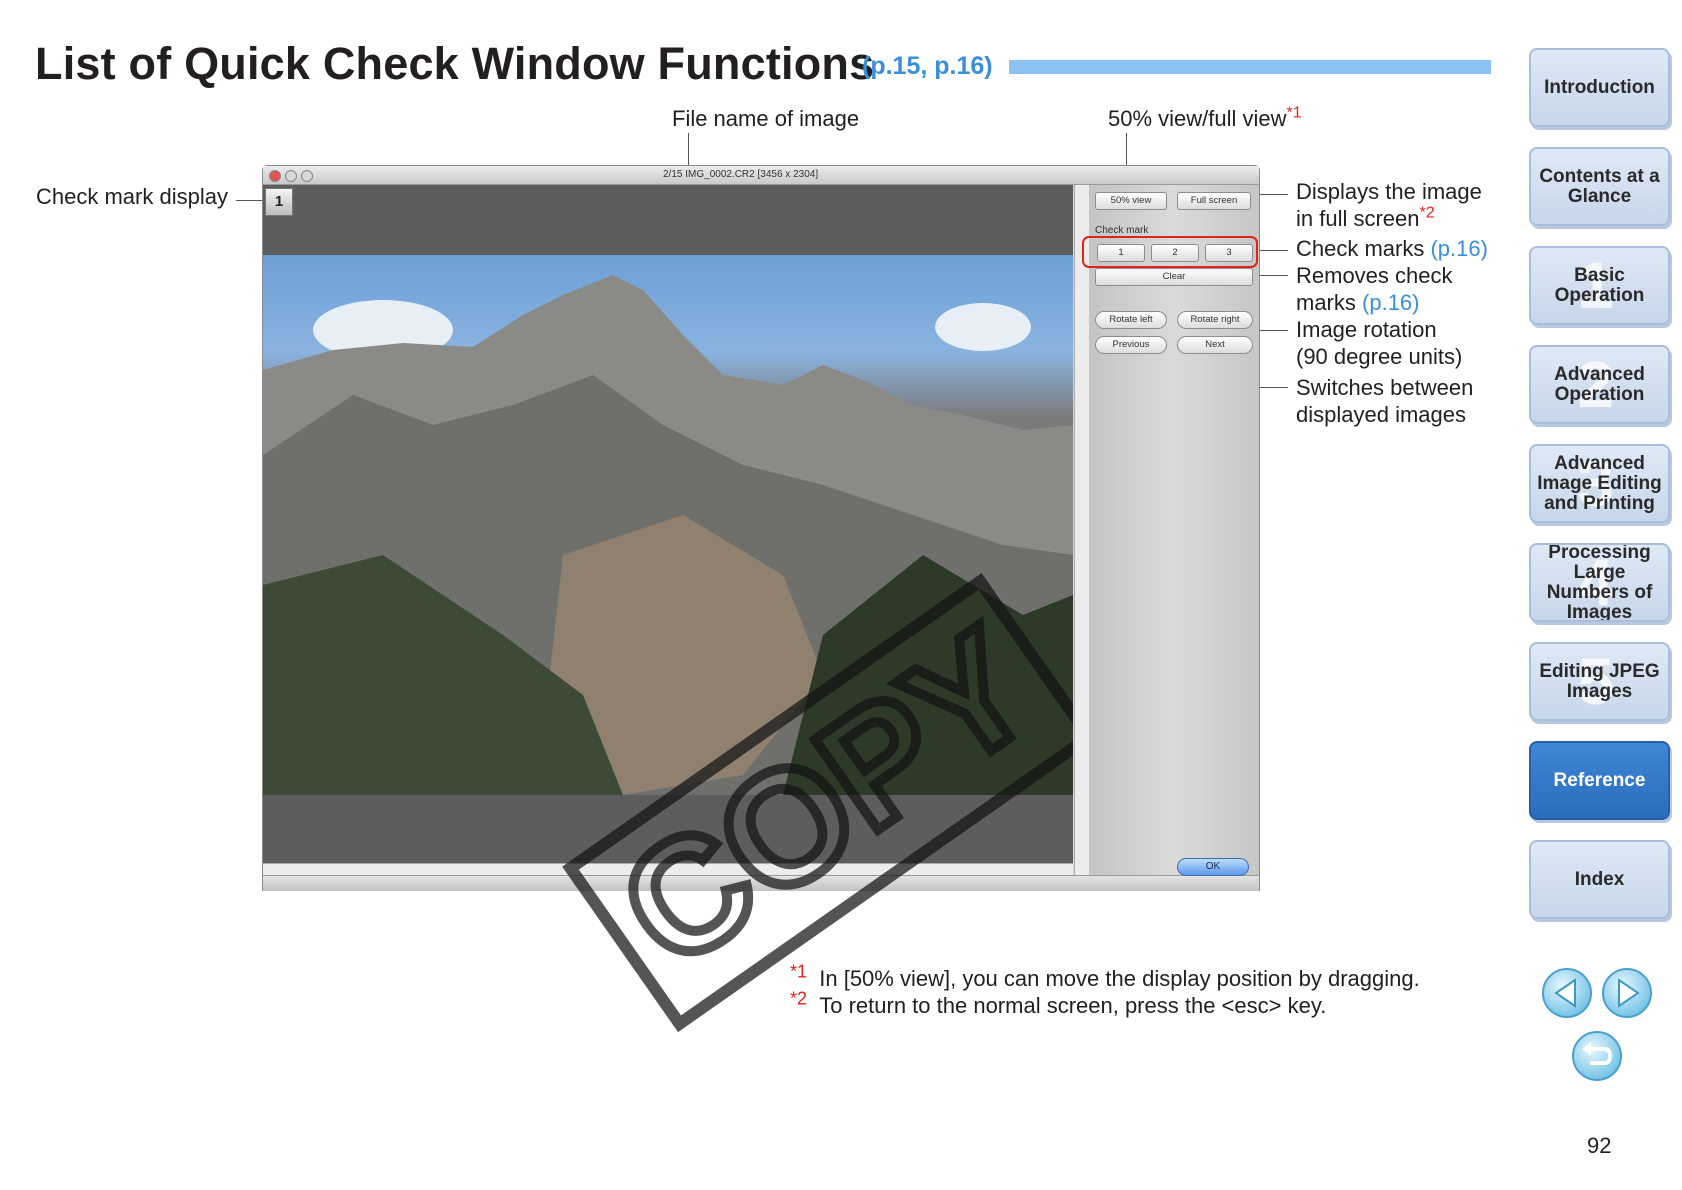 The height and width of the screenshot is (1190, 1682). Describe the element at coordinates (1131, 345) in the screenshot. I see `previous-button: Previous` at that location.